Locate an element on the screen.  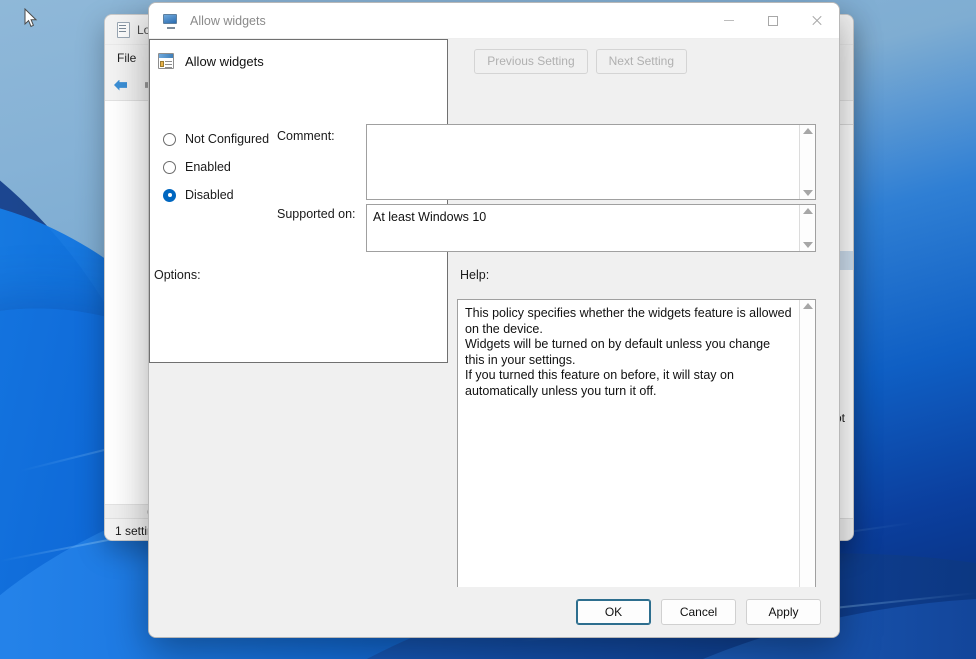
menu-item-file: File is located at coordinates (126, 58).